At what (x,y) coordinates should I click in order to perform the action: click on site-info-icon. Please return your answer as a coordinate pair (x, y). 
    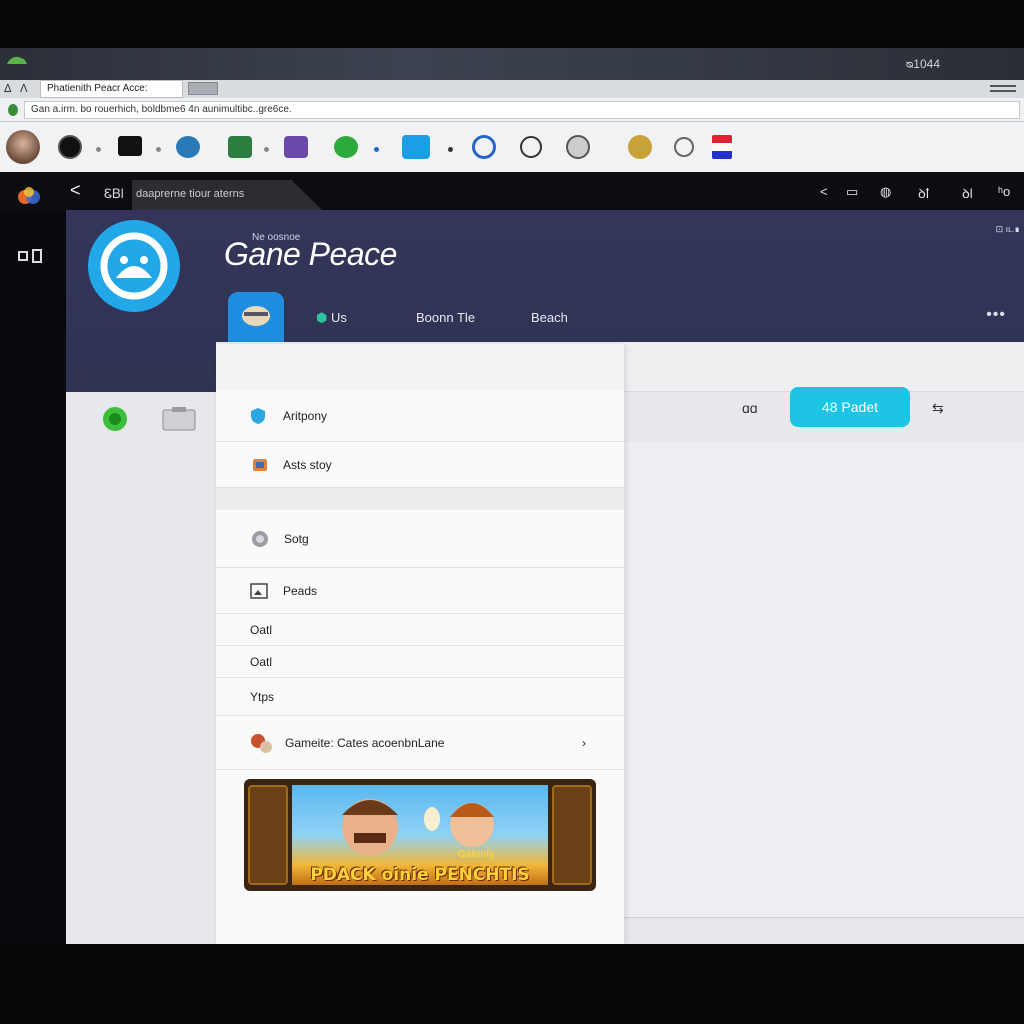
    Looking at the image, I should click on (13, 110).